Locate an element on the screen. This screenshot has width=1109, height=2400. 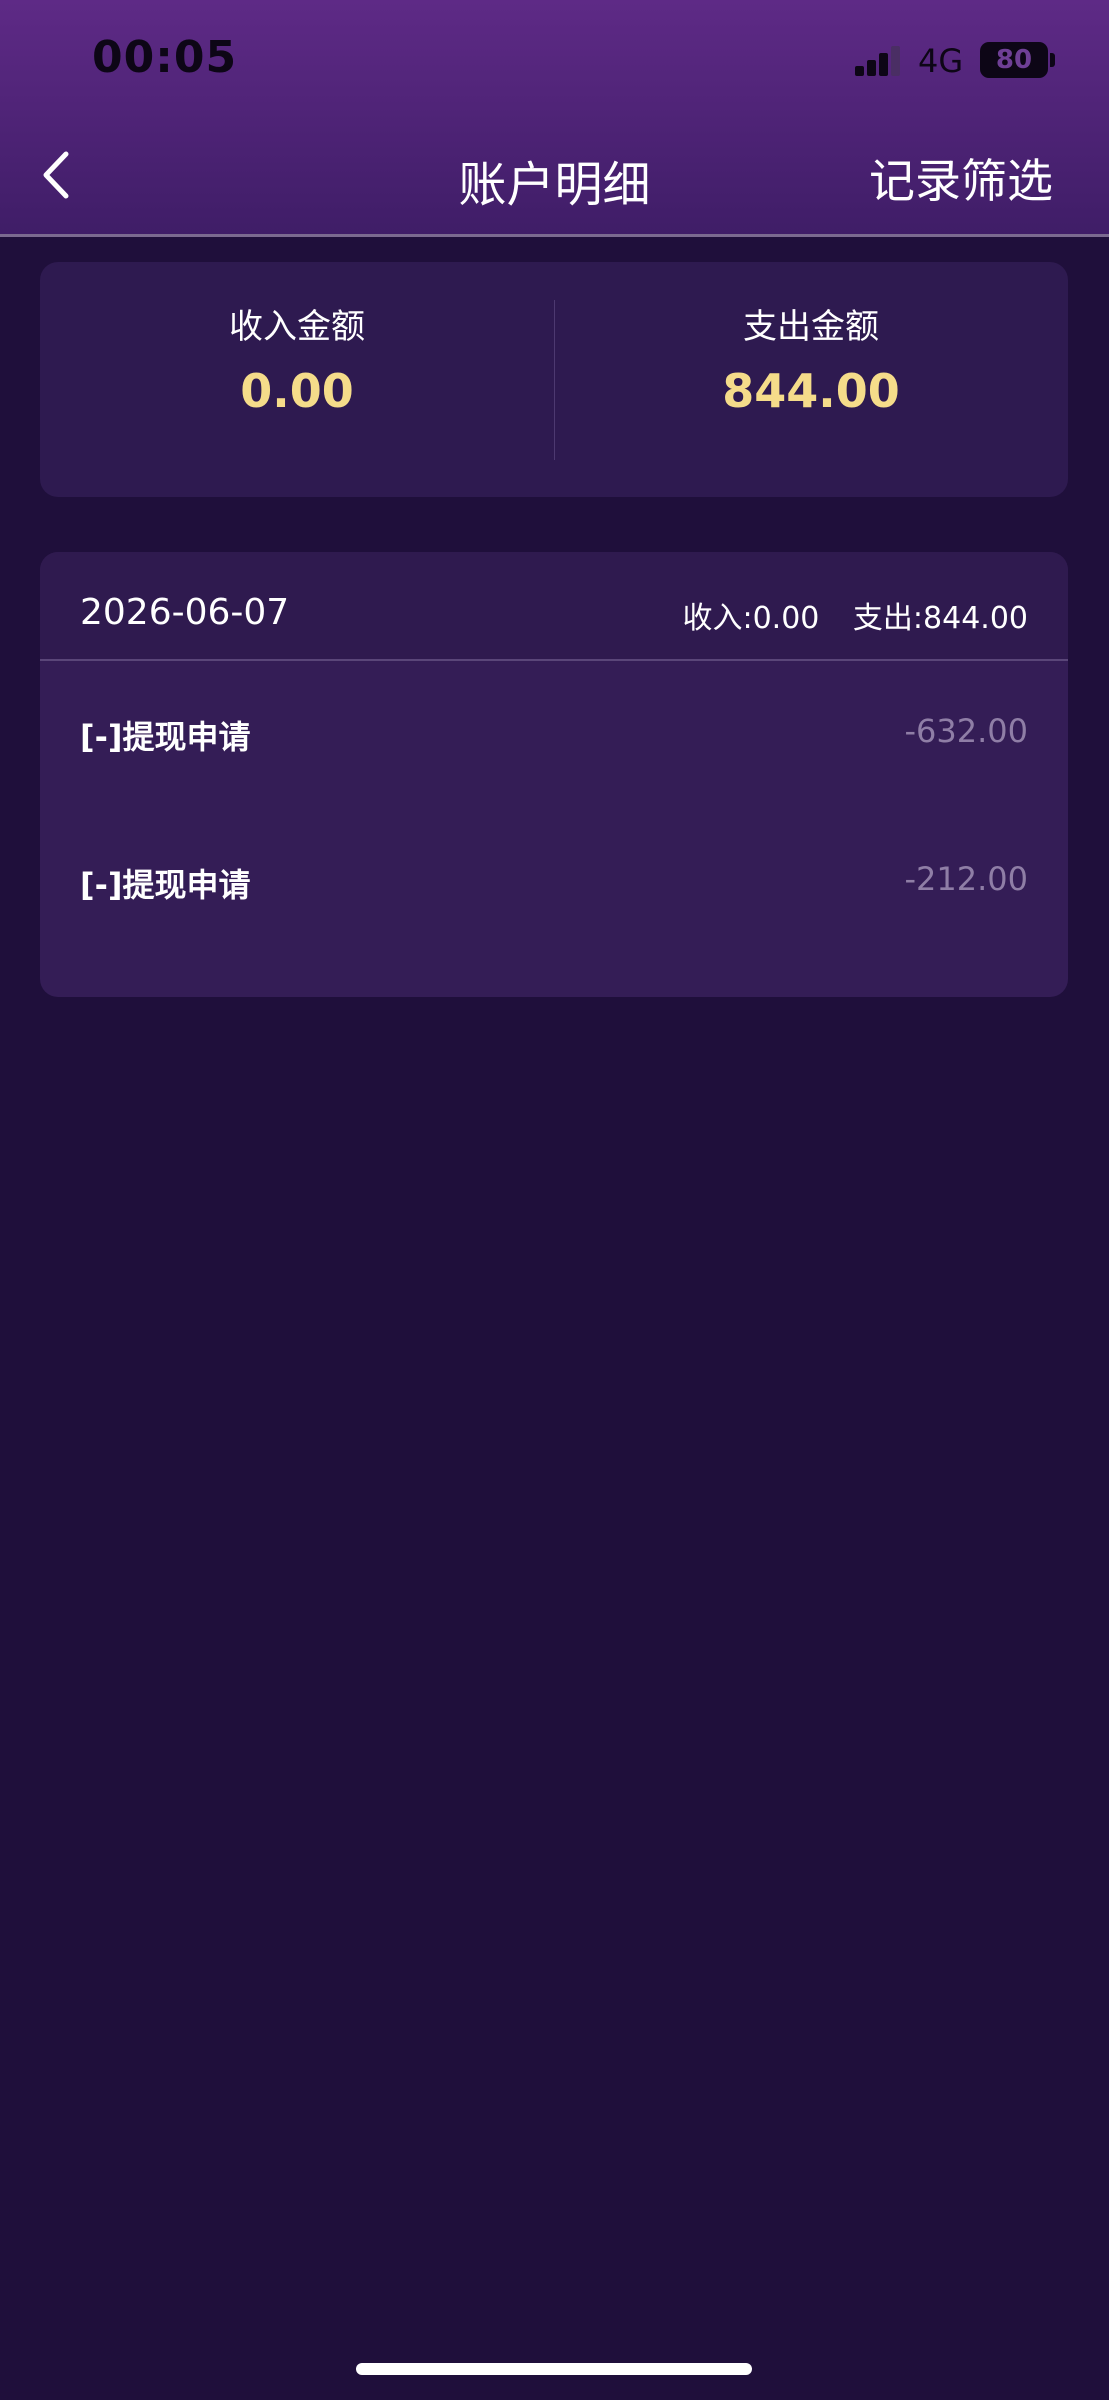
battery-nub is located at coordinates (1052, 60).